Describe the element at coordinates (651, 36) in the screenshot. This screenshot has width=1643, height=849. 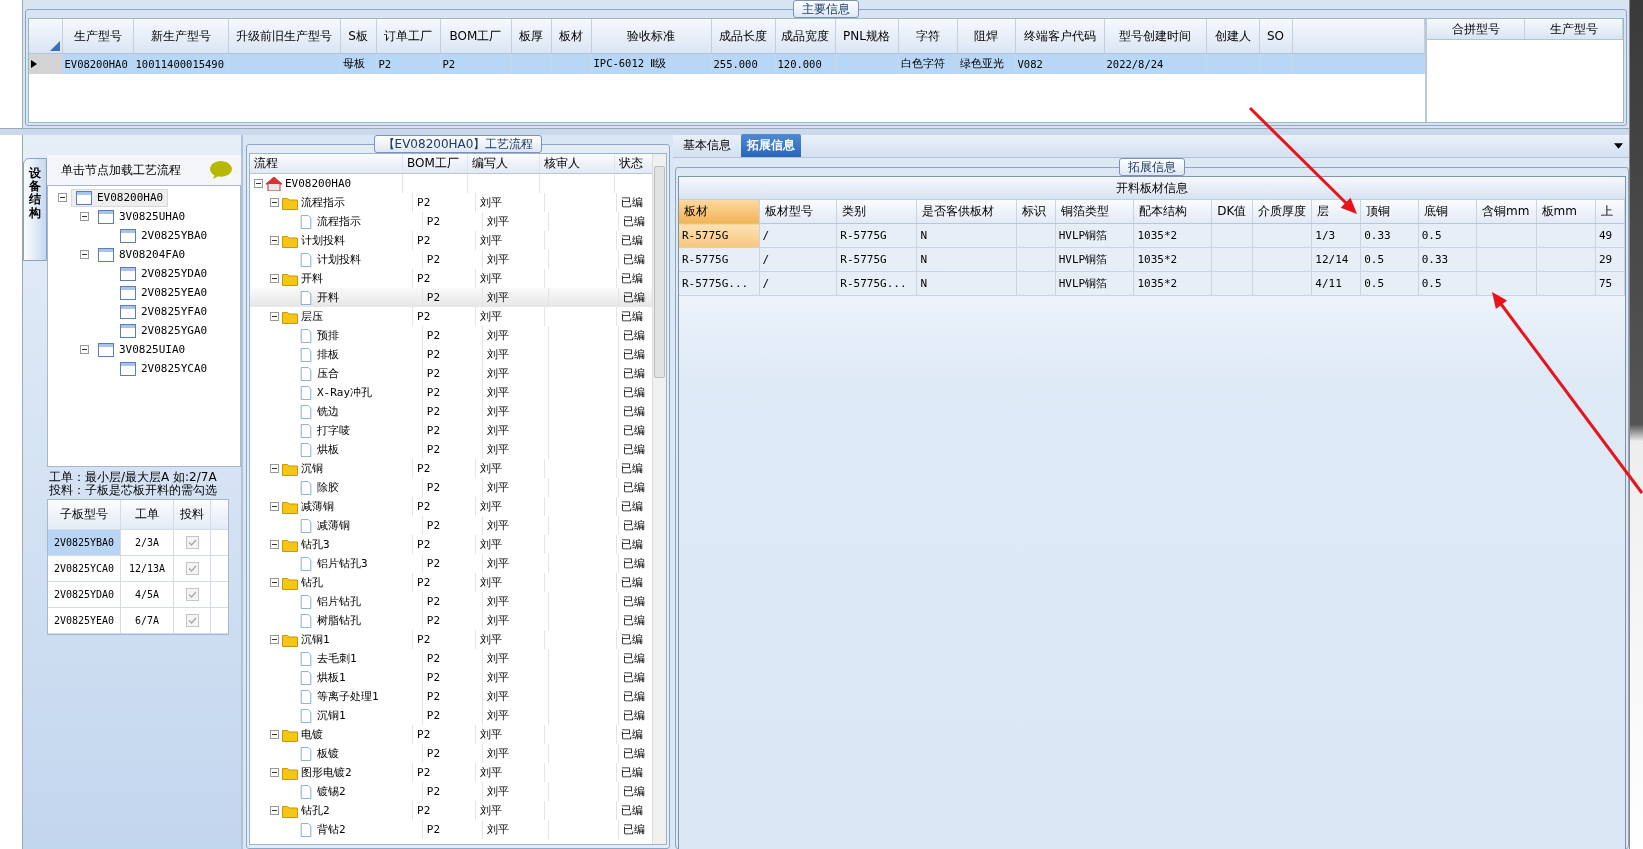
I see `column-header: 验收标准` at that location.